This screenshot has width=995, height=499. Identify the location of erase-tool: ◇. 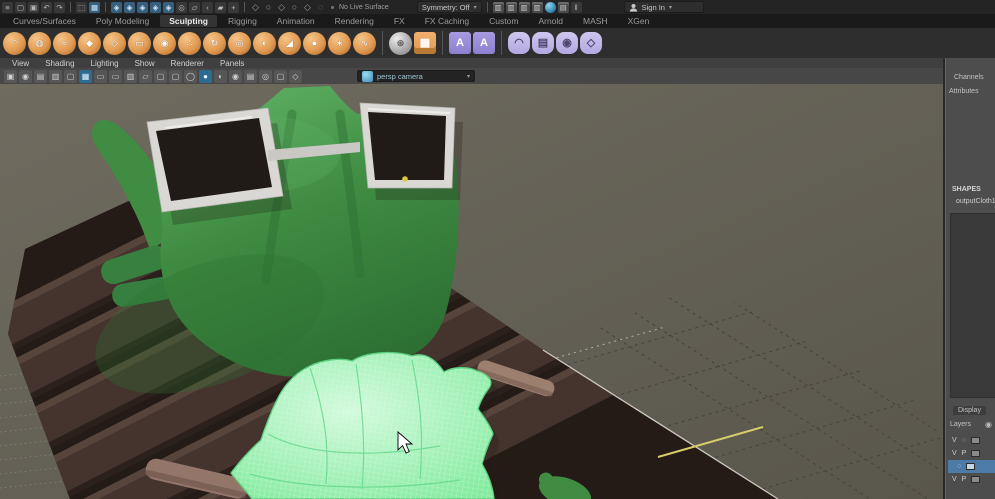
(591, 43).